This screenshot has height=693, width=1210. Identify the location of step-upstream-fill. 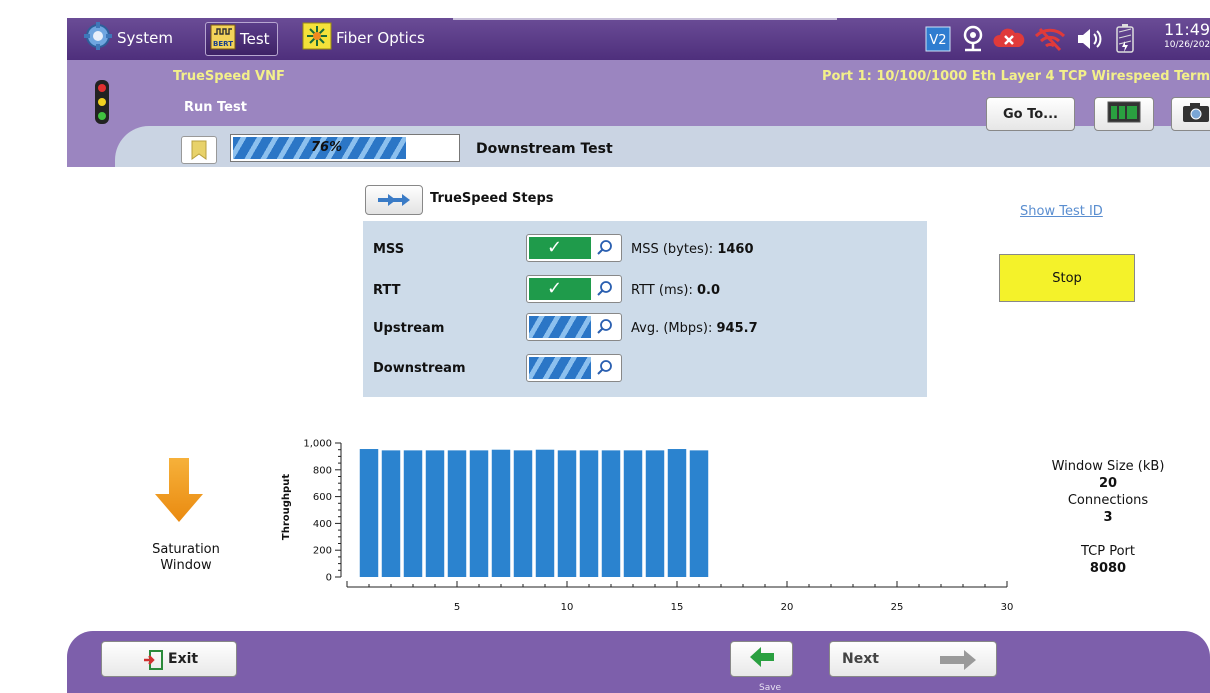
(560, 327).